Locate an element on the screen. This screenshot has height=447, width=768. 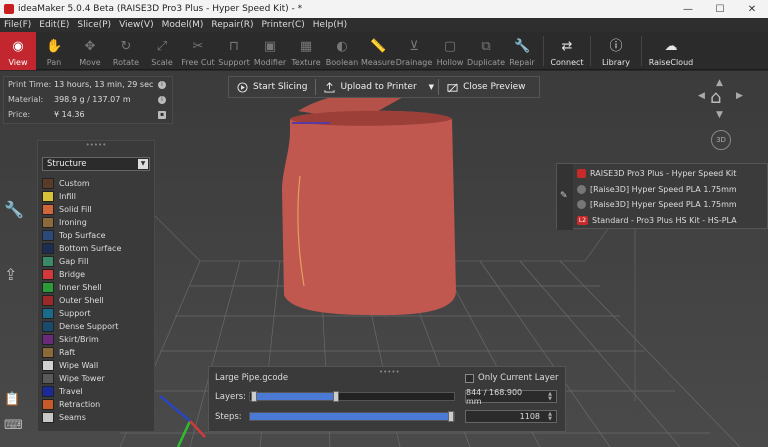
filament-row-1: [Raise3D] Hyper Speed PLA 1.75mm is located at coordinates (670, 190).